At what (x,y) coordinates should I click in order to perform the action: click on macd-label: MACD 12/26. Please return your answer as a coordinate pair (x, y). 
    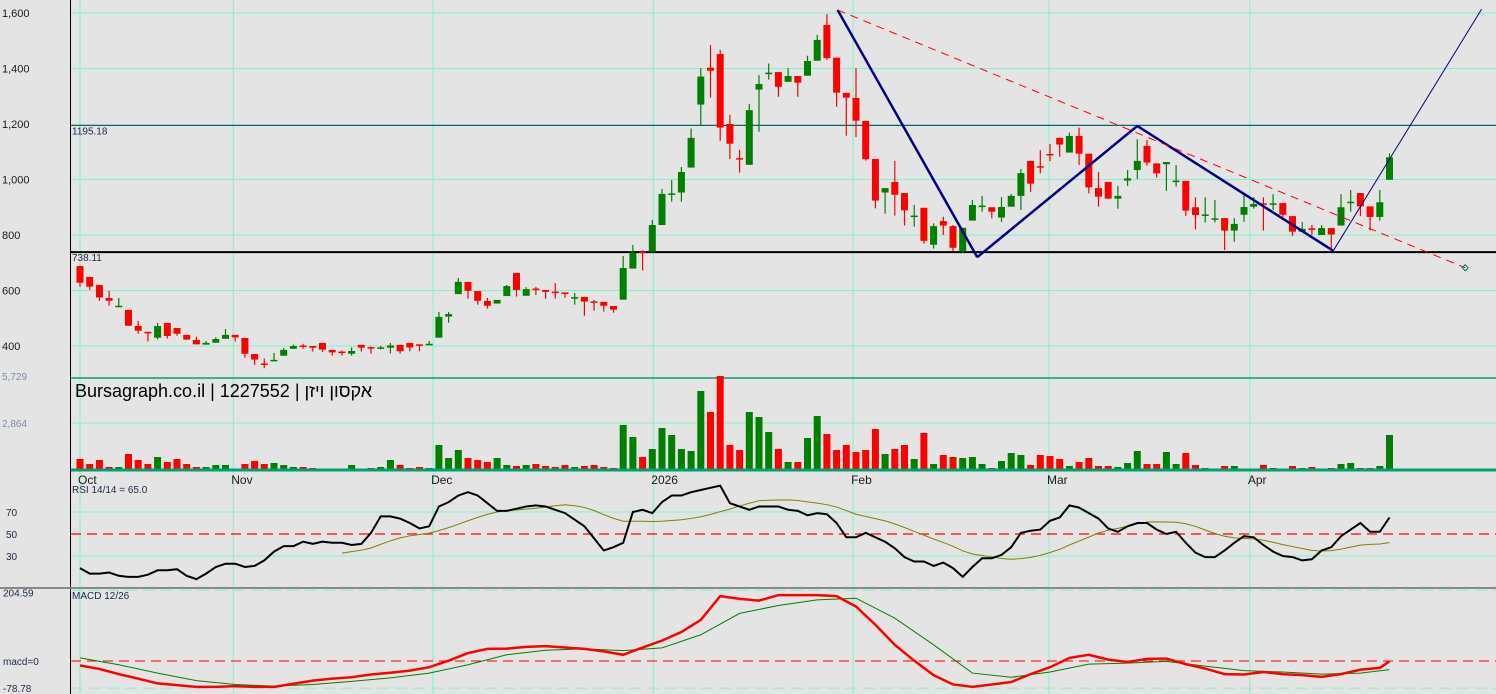
    Looking at the image, I should click on (101, 596).